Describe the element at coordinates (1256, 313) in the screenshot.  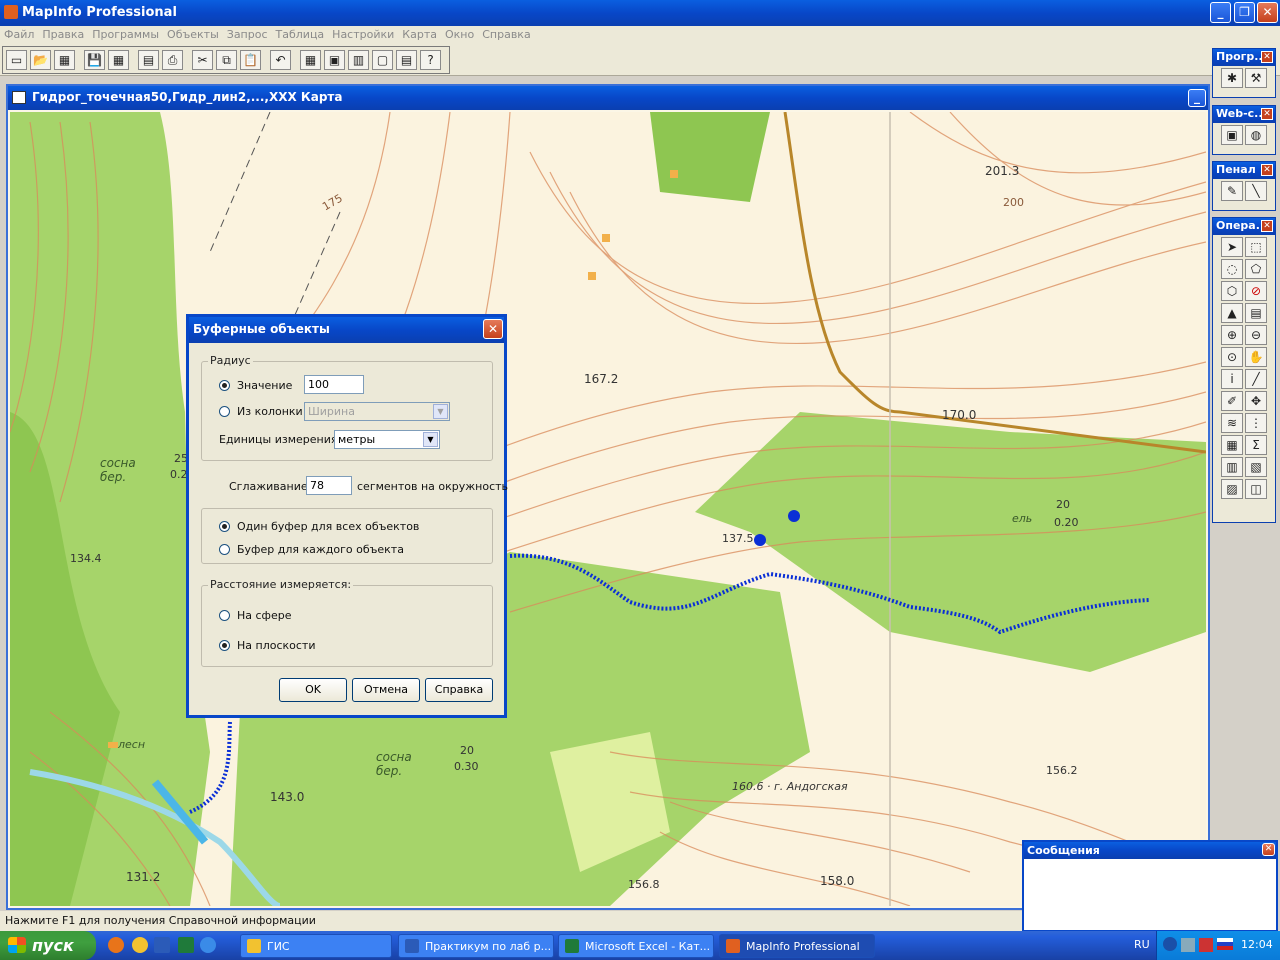
I see `layer-select-icon: ▤` at that location.